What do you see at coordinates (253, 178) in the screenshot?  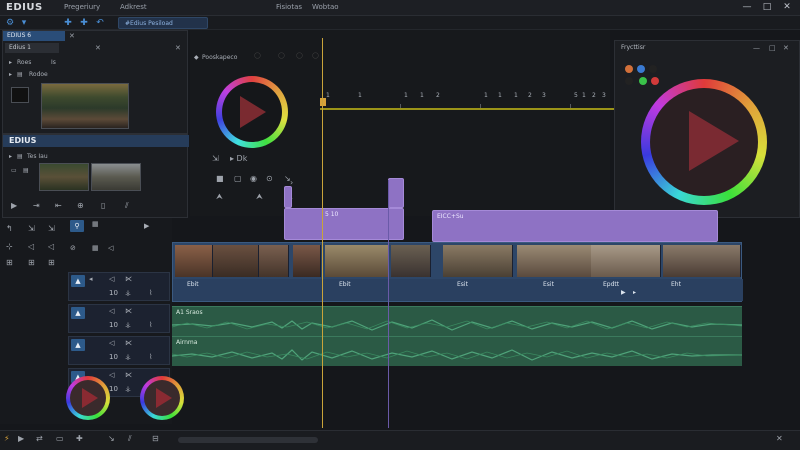 I see `circle-icon: ◉` at bounding box center [253, 178].